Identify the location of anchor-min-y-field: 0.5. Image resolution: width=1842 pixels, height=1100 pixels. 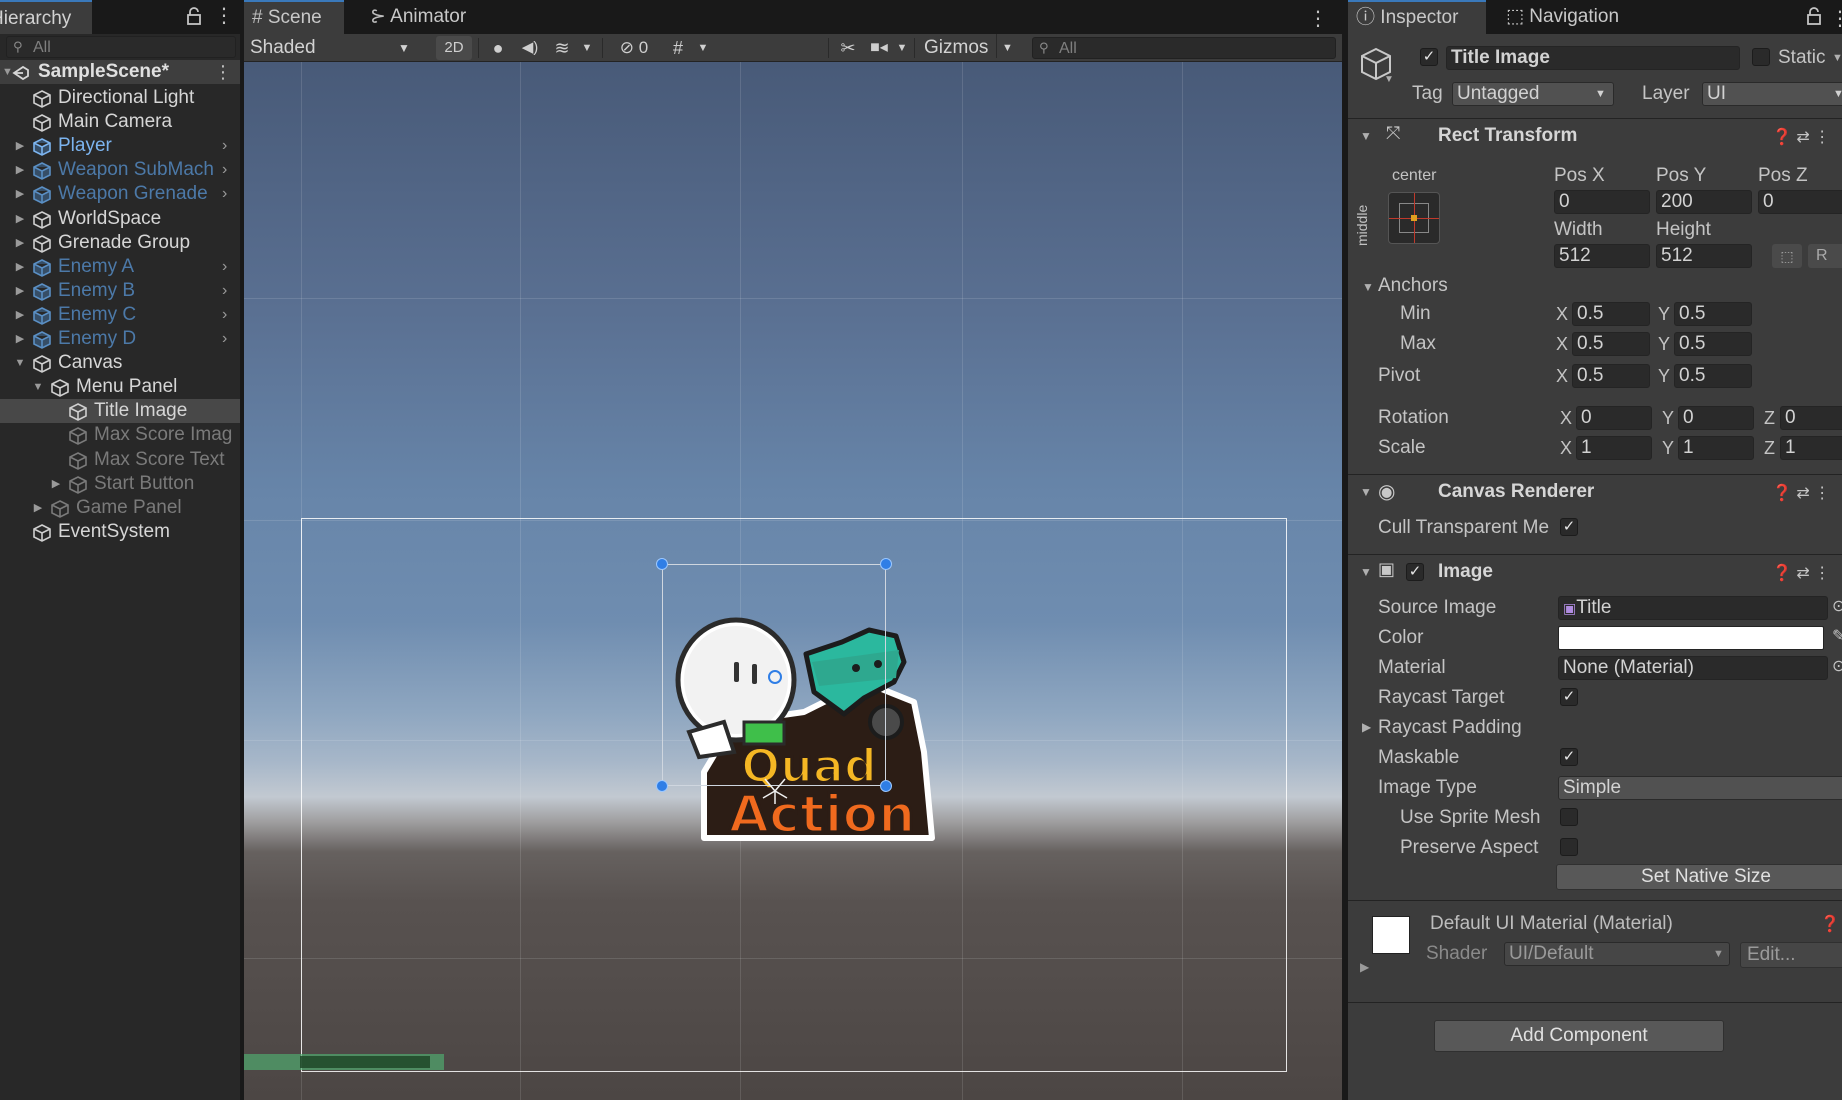
(1713, 314).